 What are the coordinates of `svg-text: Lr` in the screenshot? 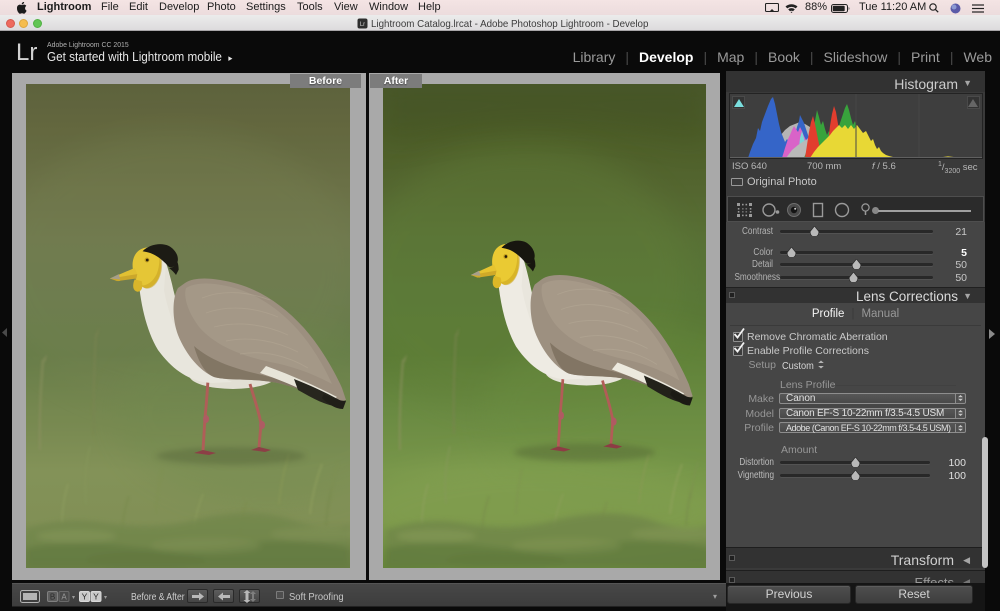 It's located at (362, 25).